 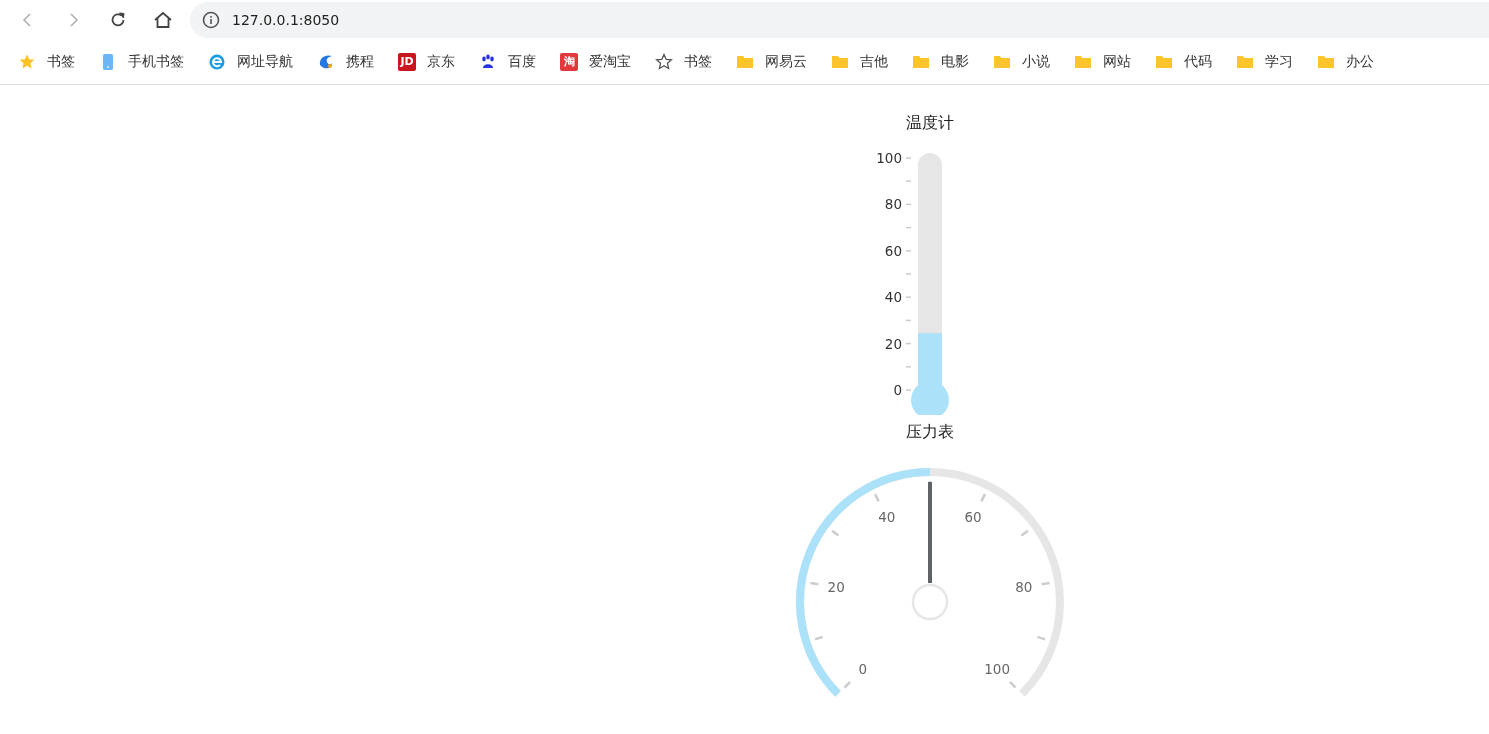 What do you see at coordinates (930, 432) in the screenshot?
I see `gauge-title: 压力表` at bounding box center [930, 432].